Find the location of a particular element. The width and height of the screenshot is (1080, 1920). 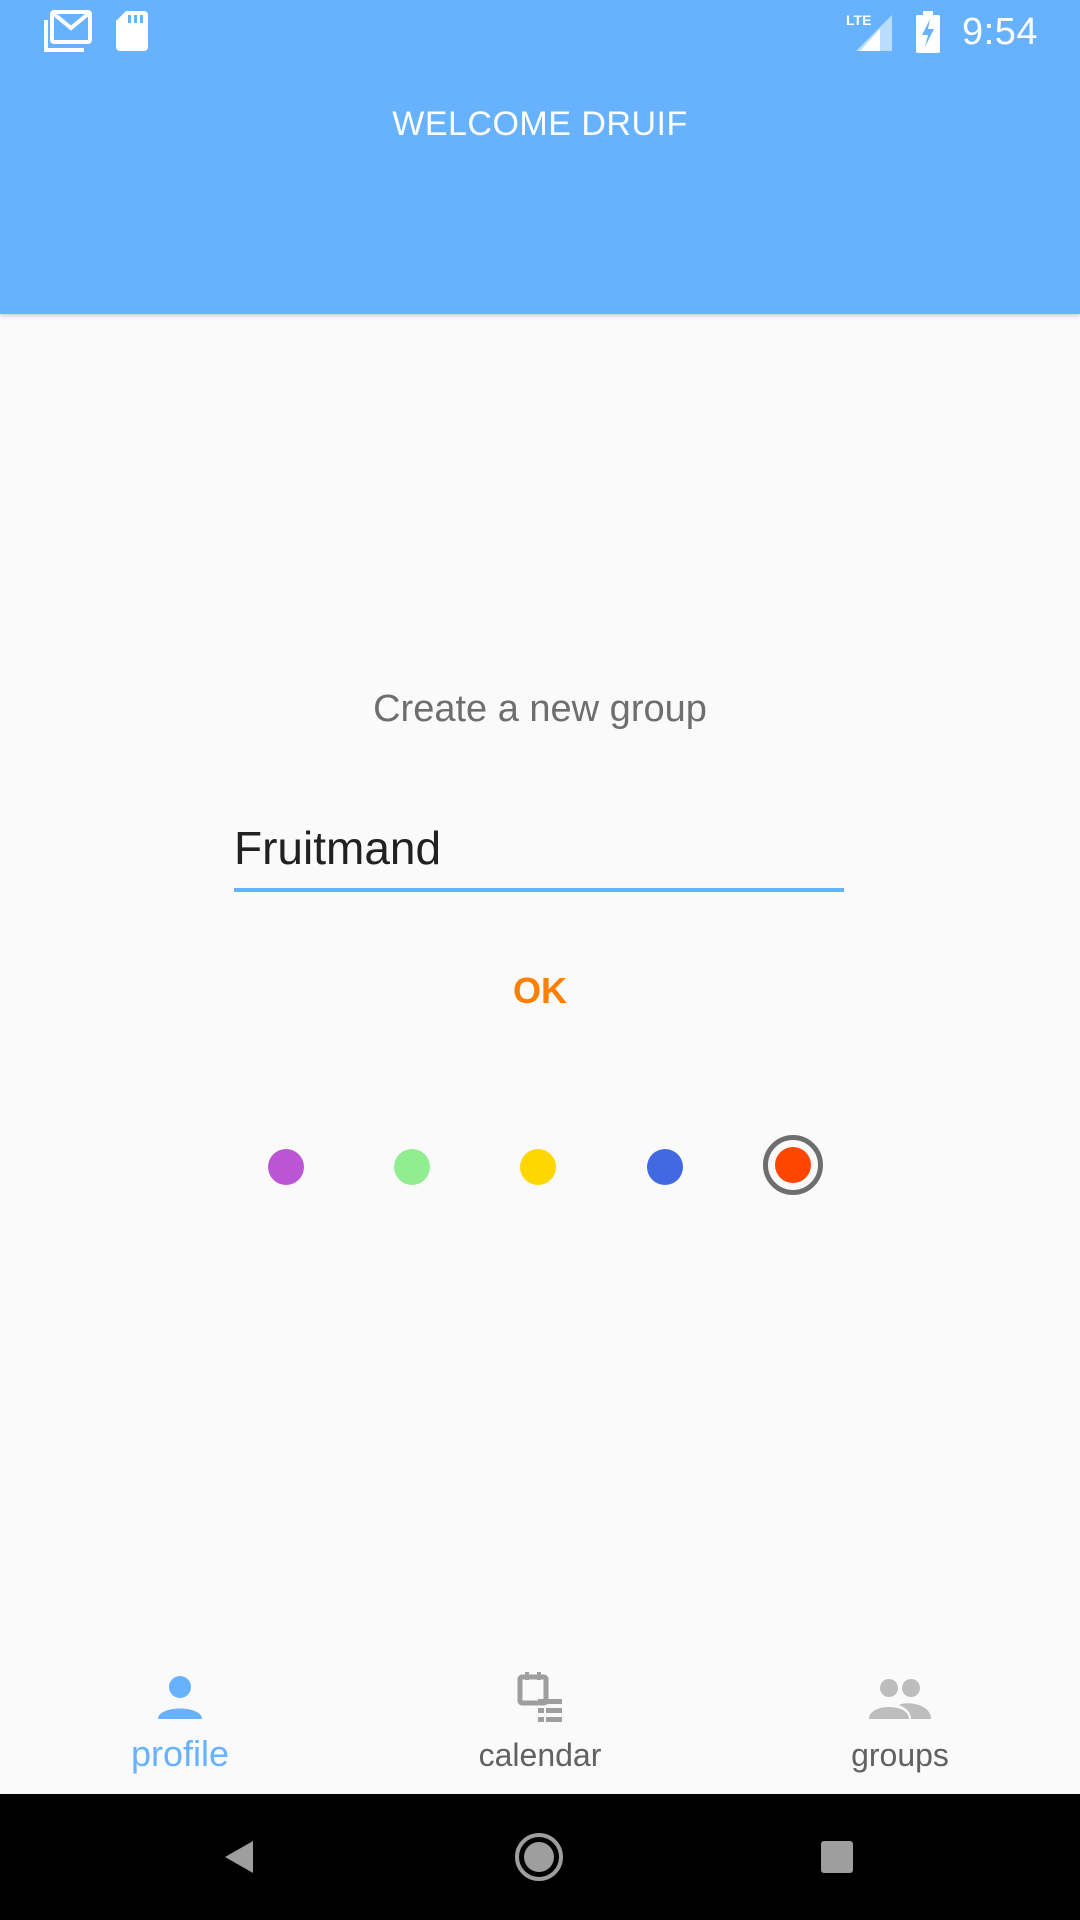

group-name-field is located at coordinates (539, 852).